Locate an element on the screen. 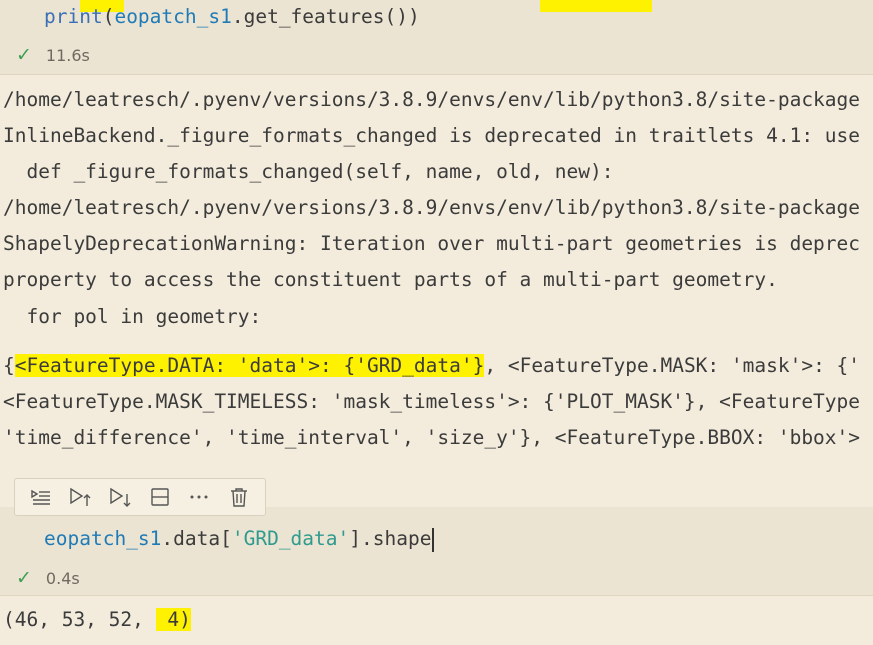 Image resolution: width=873 pixels, height=645 pixels. execution-time: 0.4s is located at coordinates (62, 578).